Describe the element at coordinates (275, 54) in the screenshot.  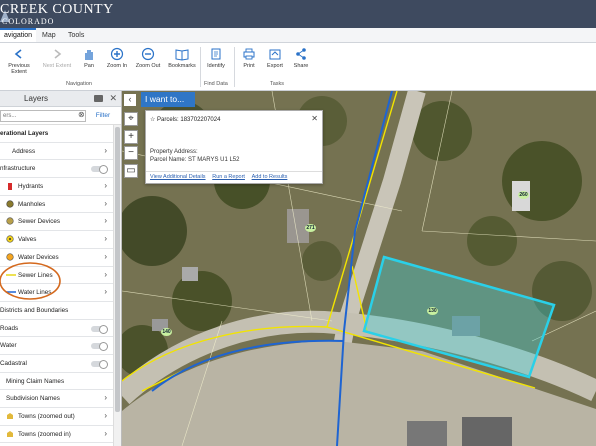
I see `export-icon` at that location.